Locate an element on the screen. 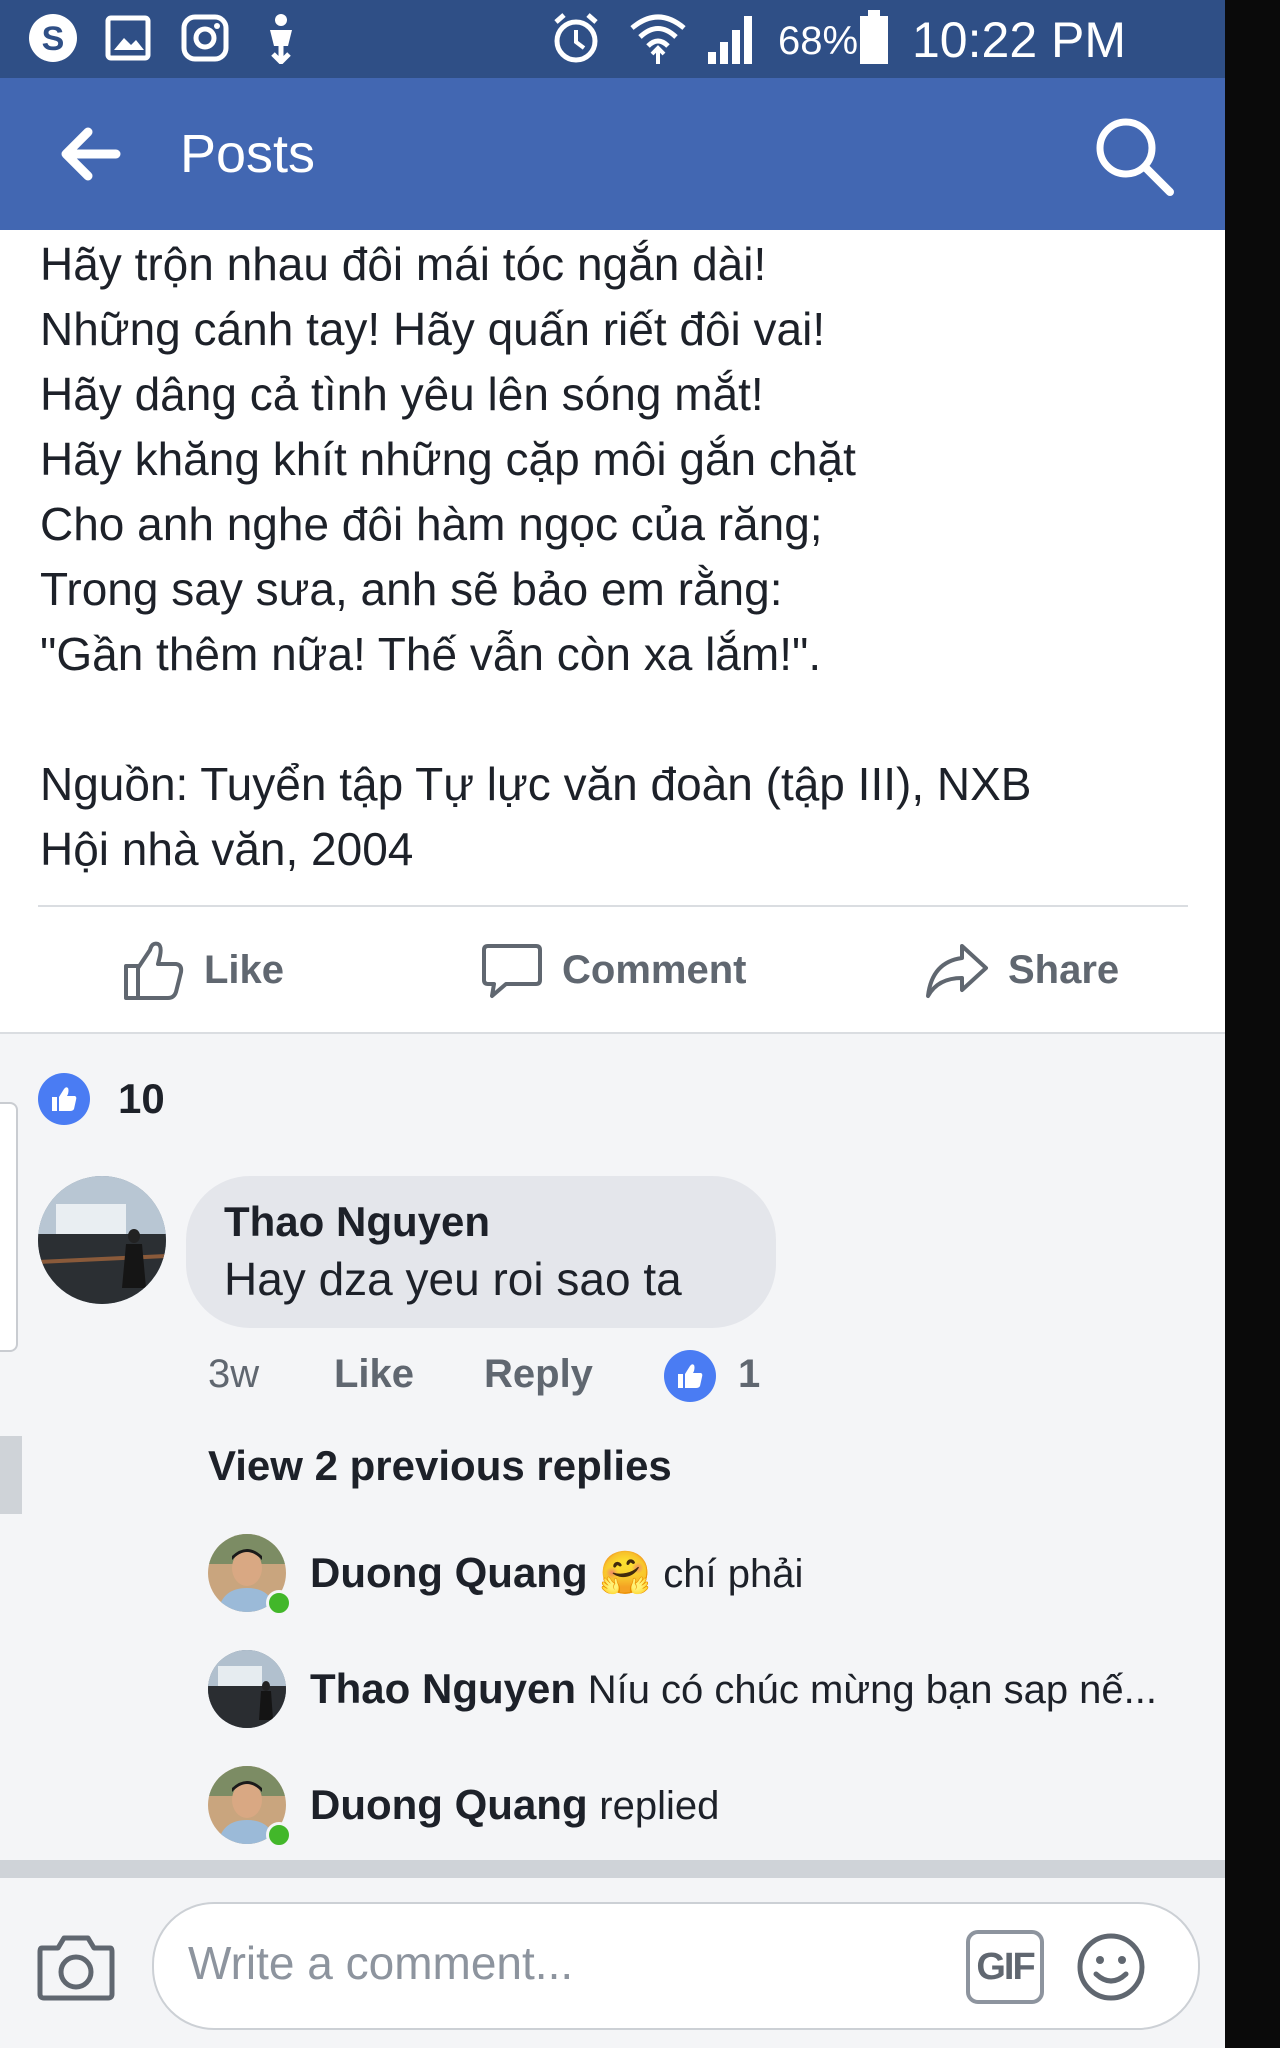  like-label: Like is located at coordinates (244, 969).